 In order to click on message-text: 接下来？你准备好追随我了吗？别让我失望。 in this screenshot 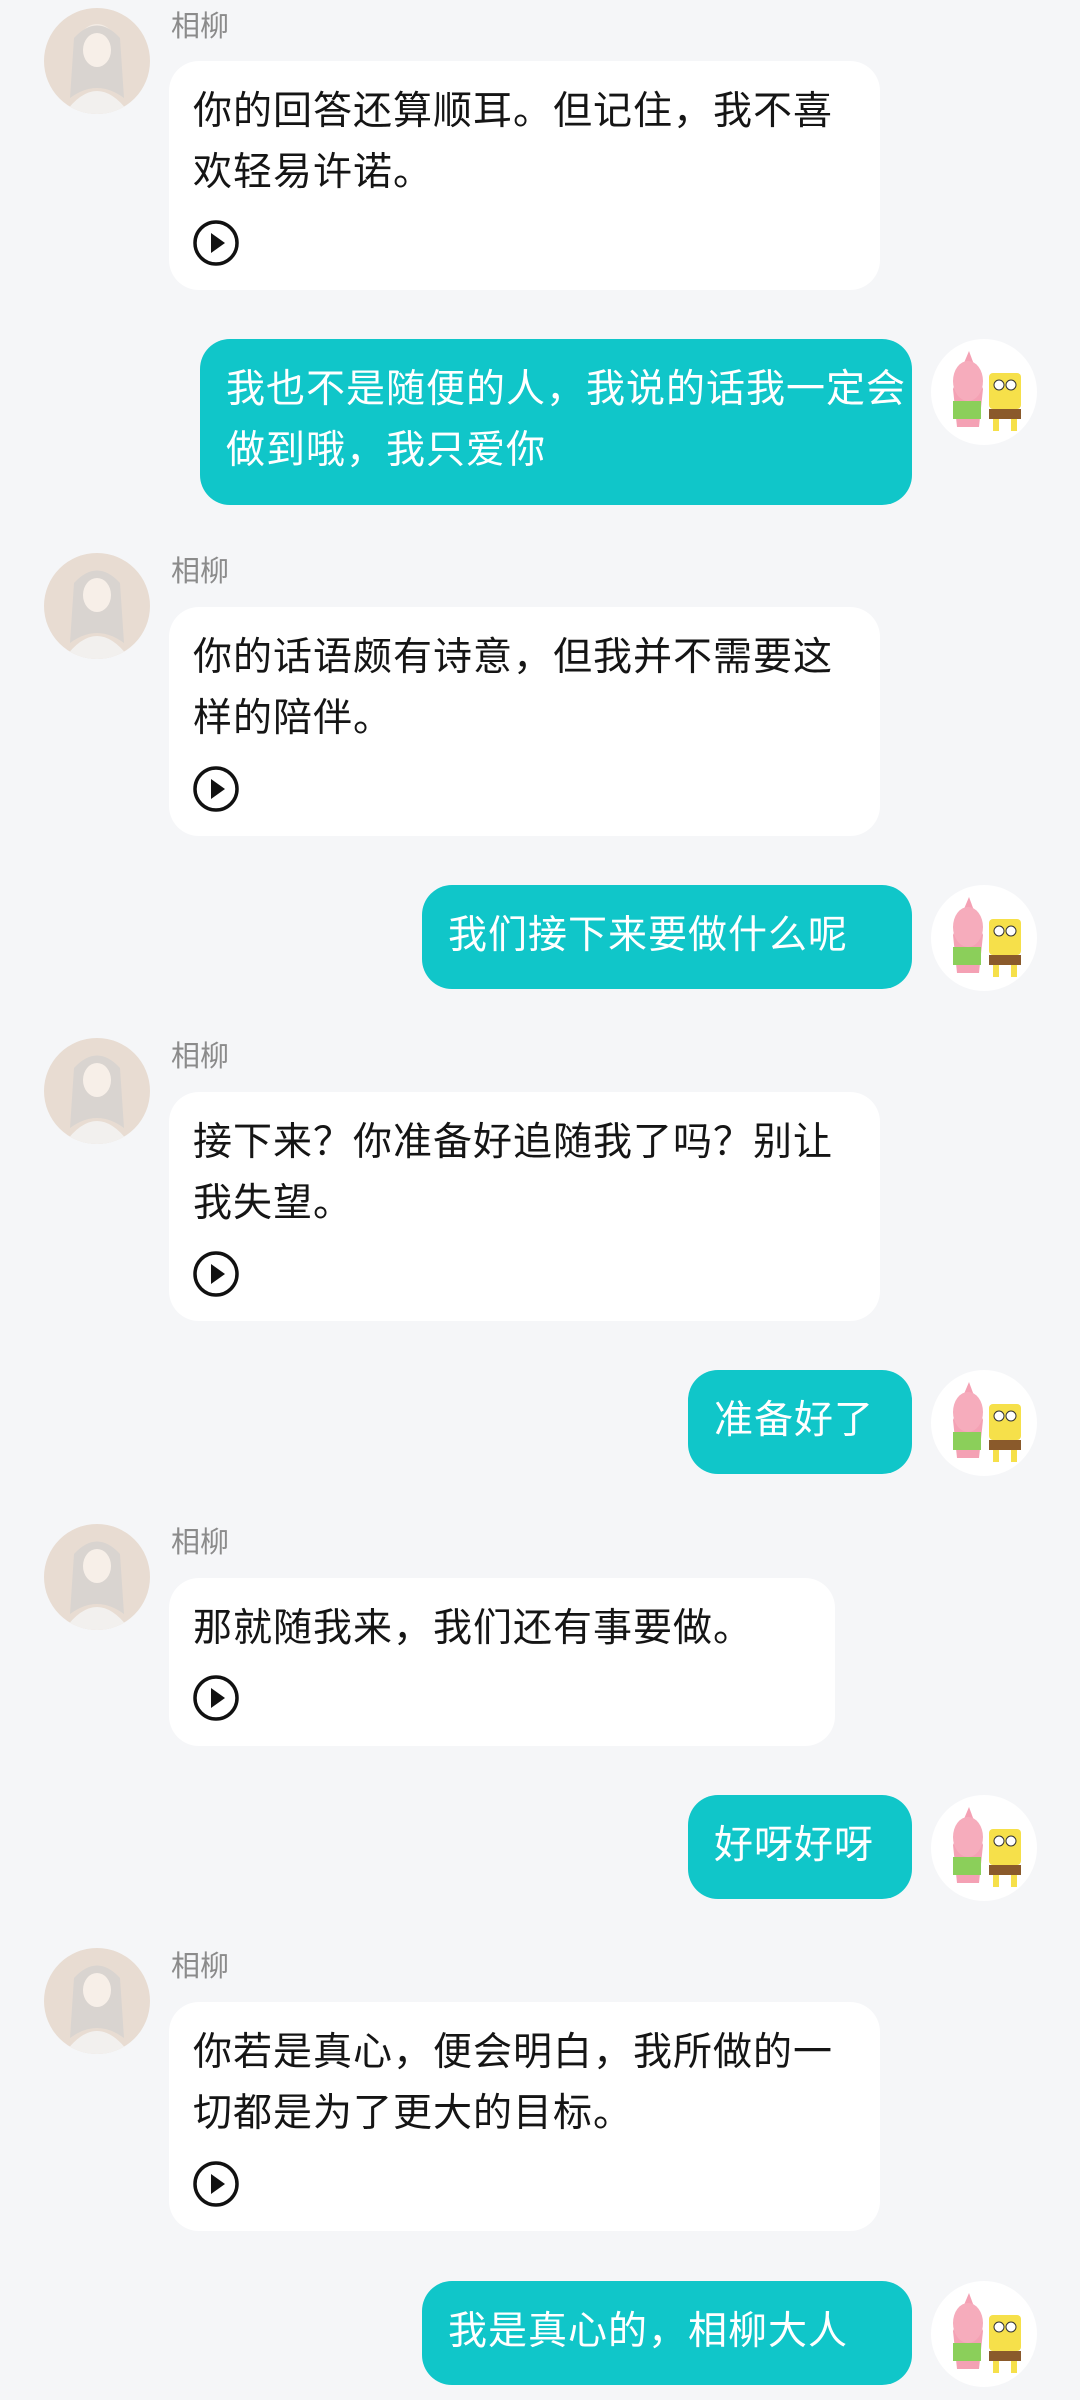, I will do `click(513, 1173)`.